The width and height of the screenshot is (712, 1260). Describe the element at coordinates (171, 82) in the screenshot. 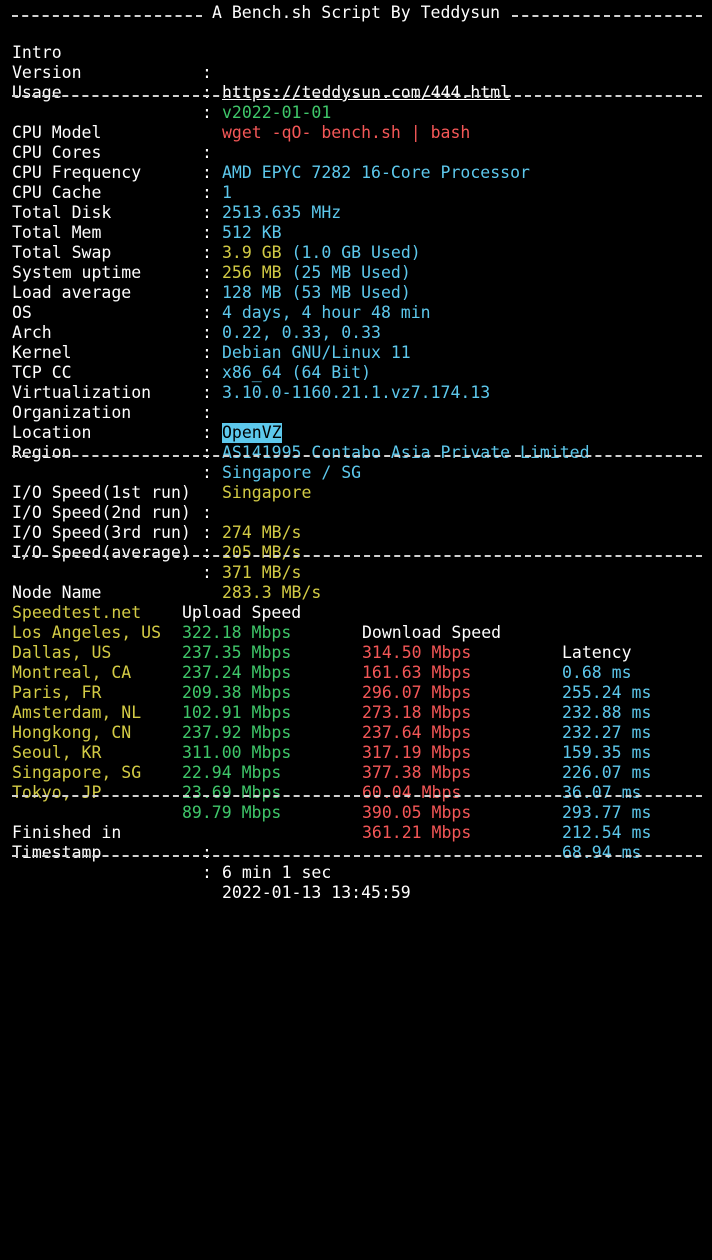

I see `version-row: Version : v2022-01-01` at that location.